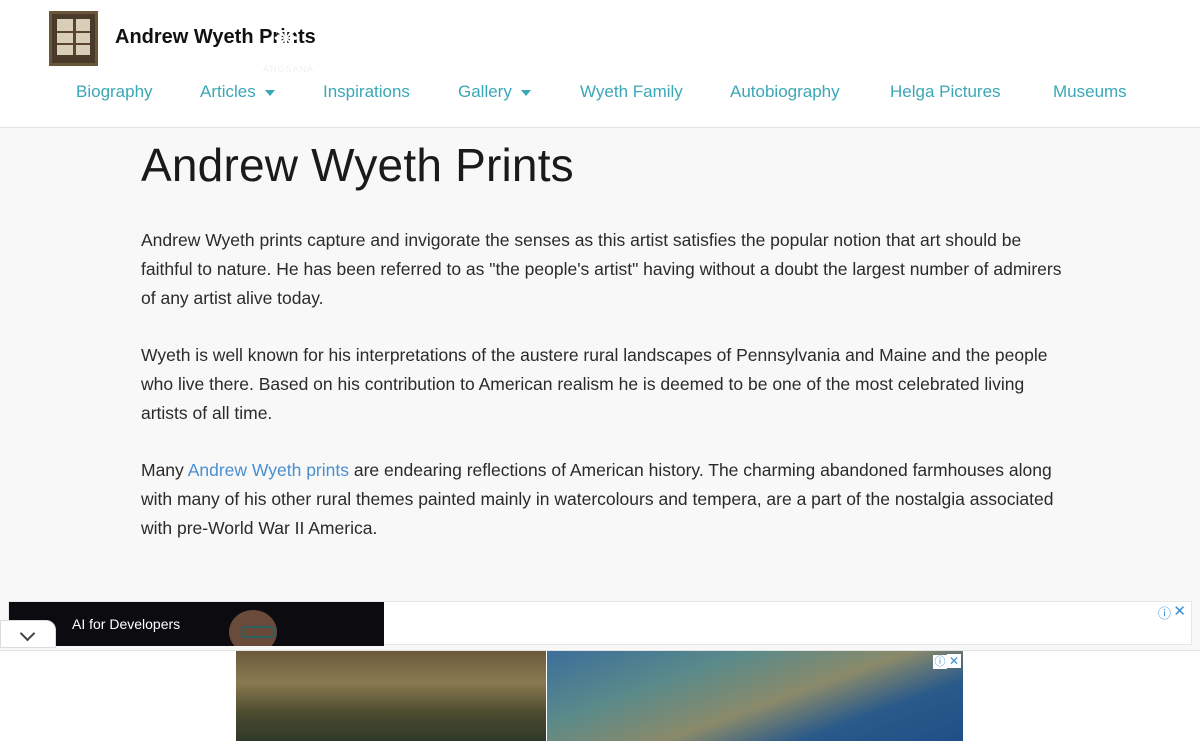 This screenshot has height=741, width=1200. What do you see at coordinates (1090, 92) in the screenshot?
I see `nav-item-museums: Museums` at bounding box center [1090, 92].